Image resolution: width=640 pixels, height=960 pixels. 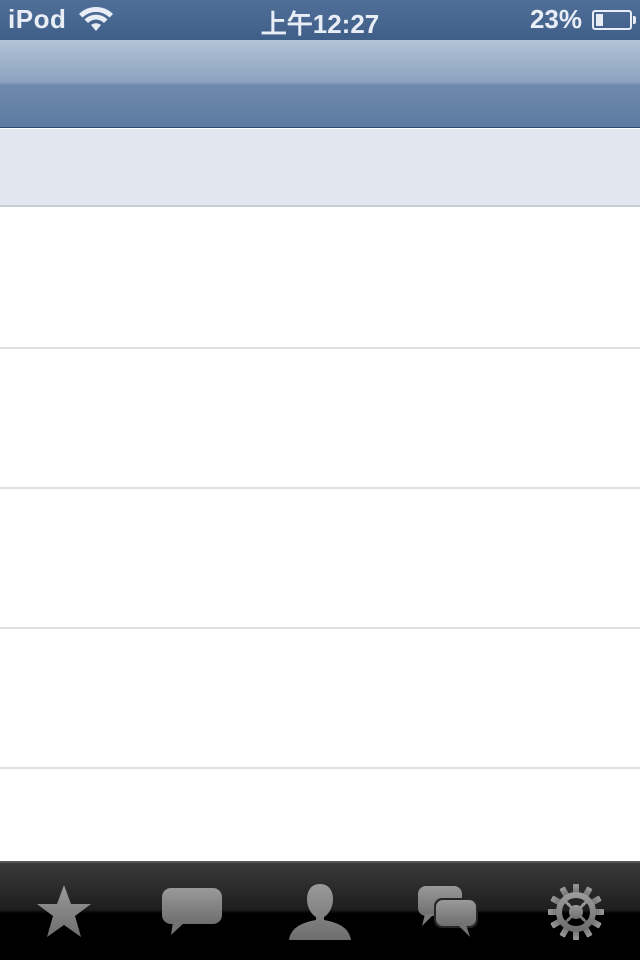 I want to click on wifi-icon, so click(x=96, y=18).